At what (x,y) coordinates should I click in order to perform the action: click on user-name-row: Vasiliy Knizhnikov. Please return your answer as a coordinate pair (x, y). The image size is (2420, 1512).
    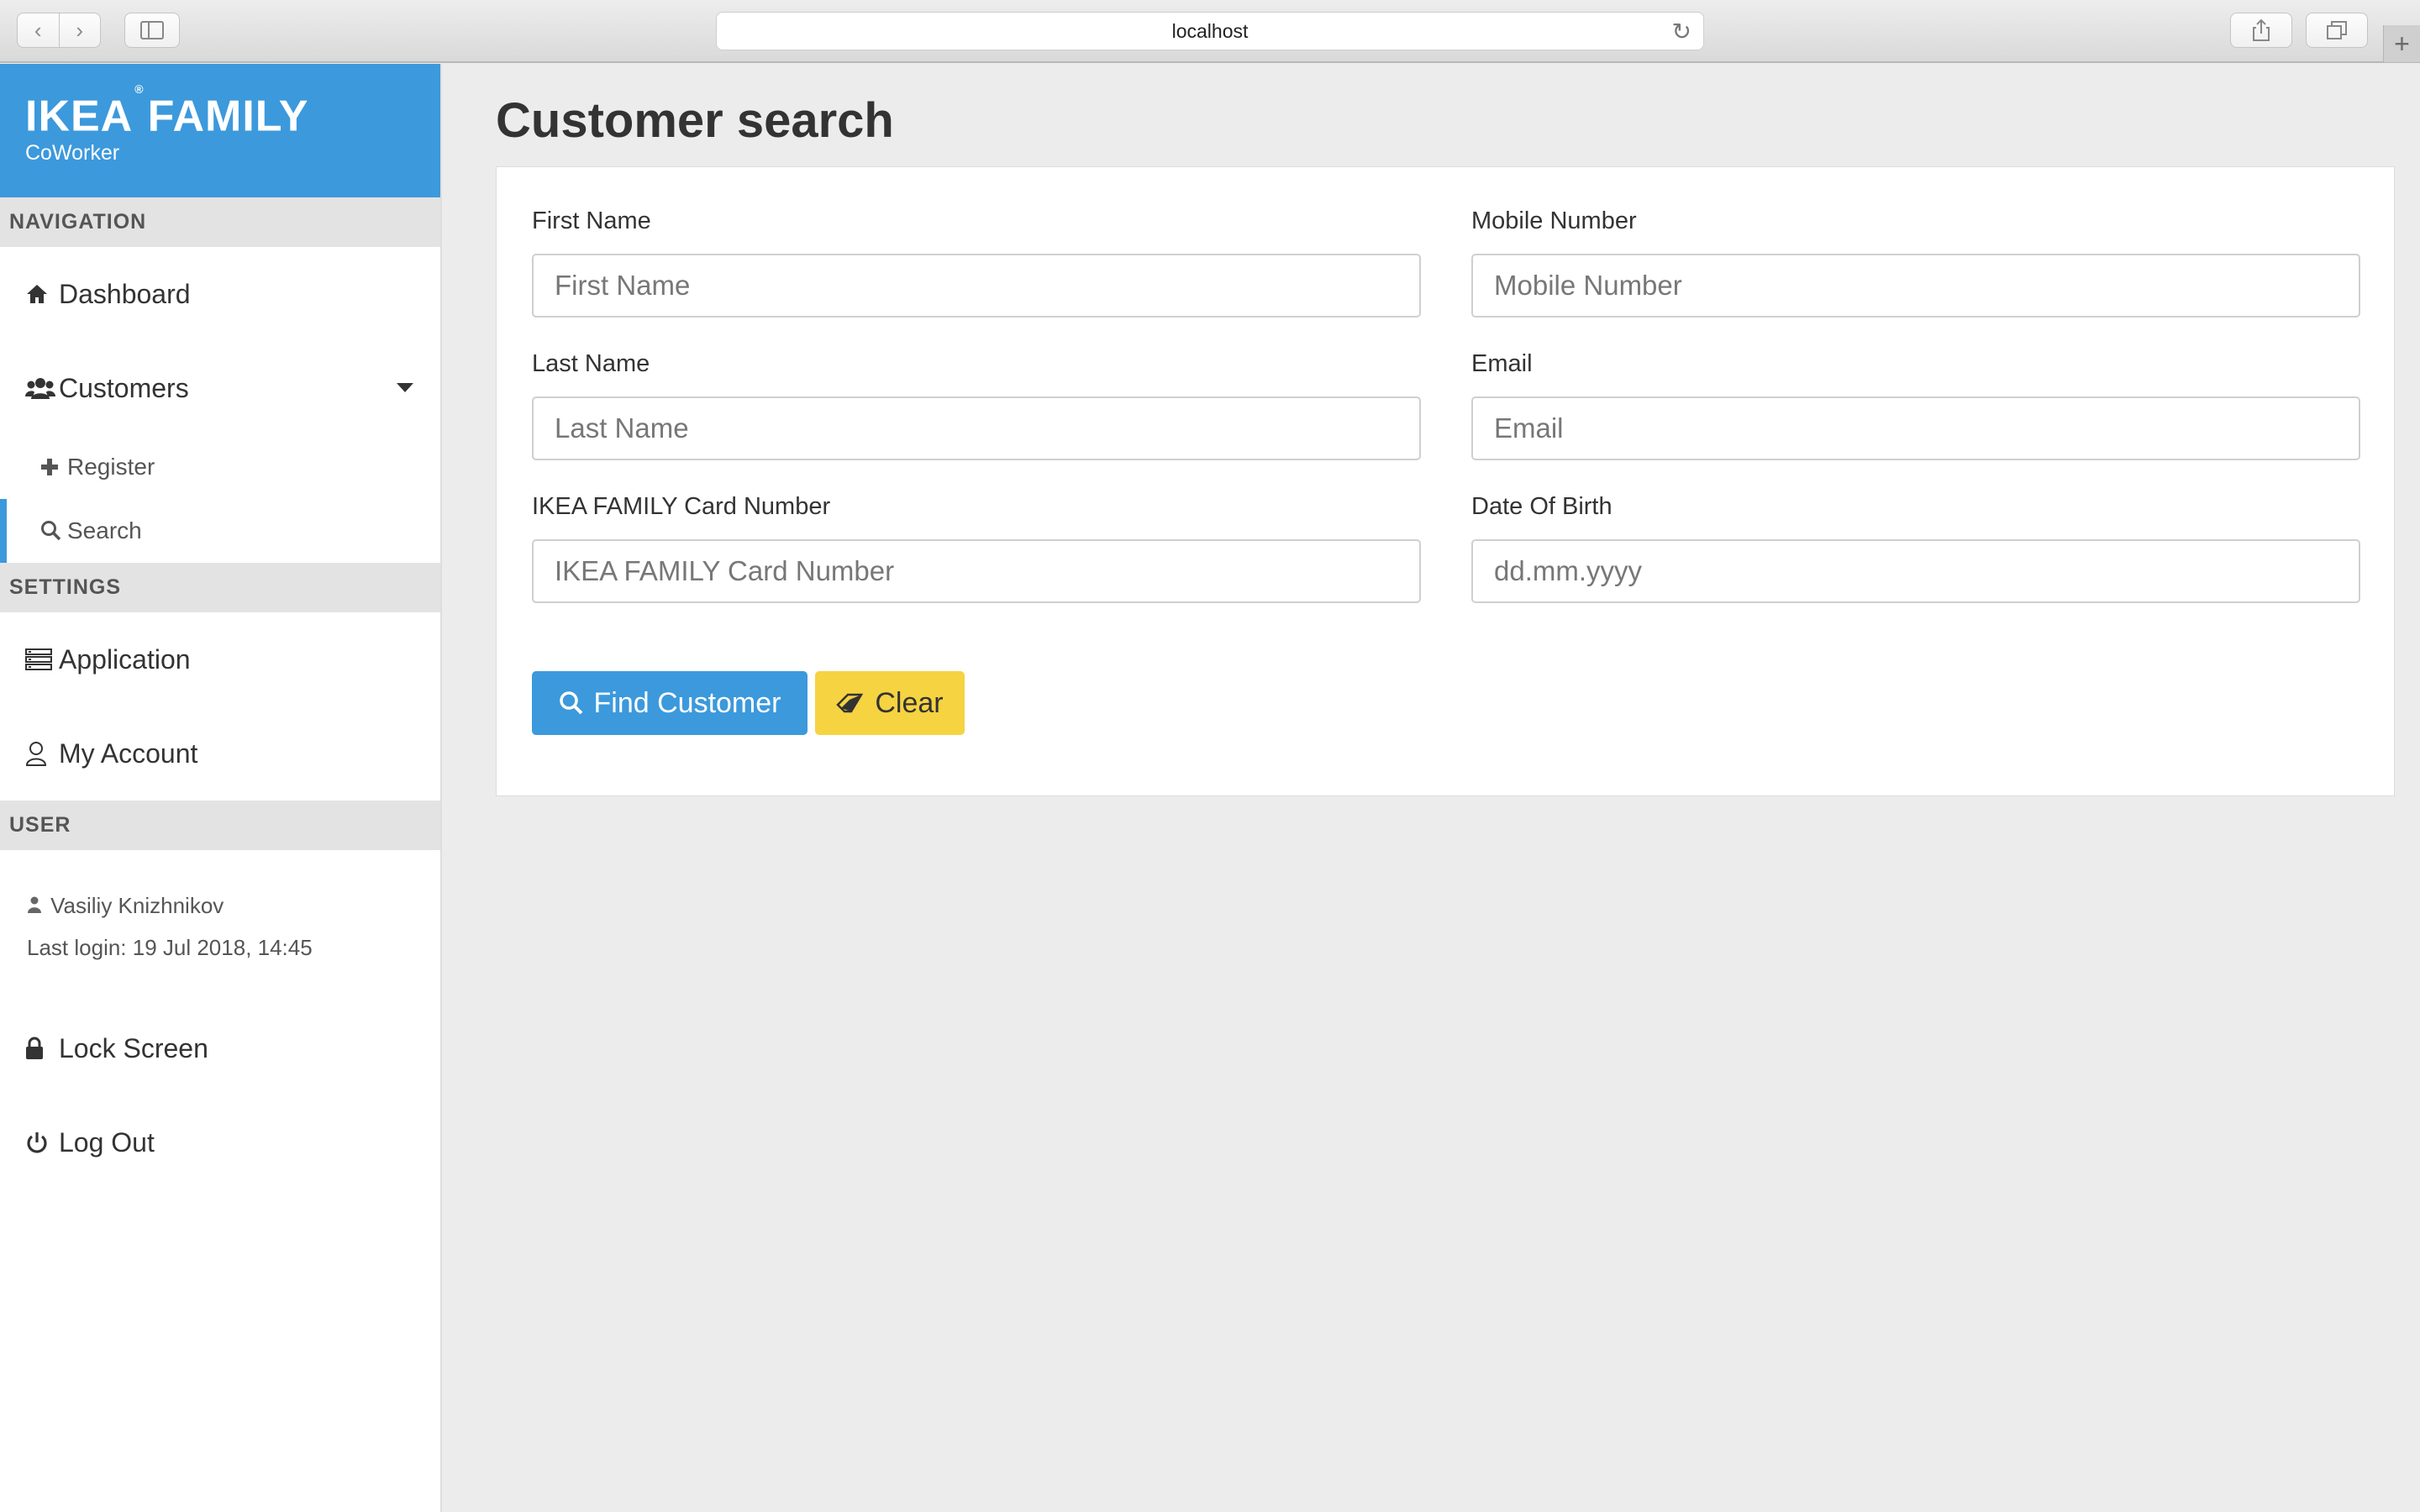
    Looking at the image, I should click on (233, 906).